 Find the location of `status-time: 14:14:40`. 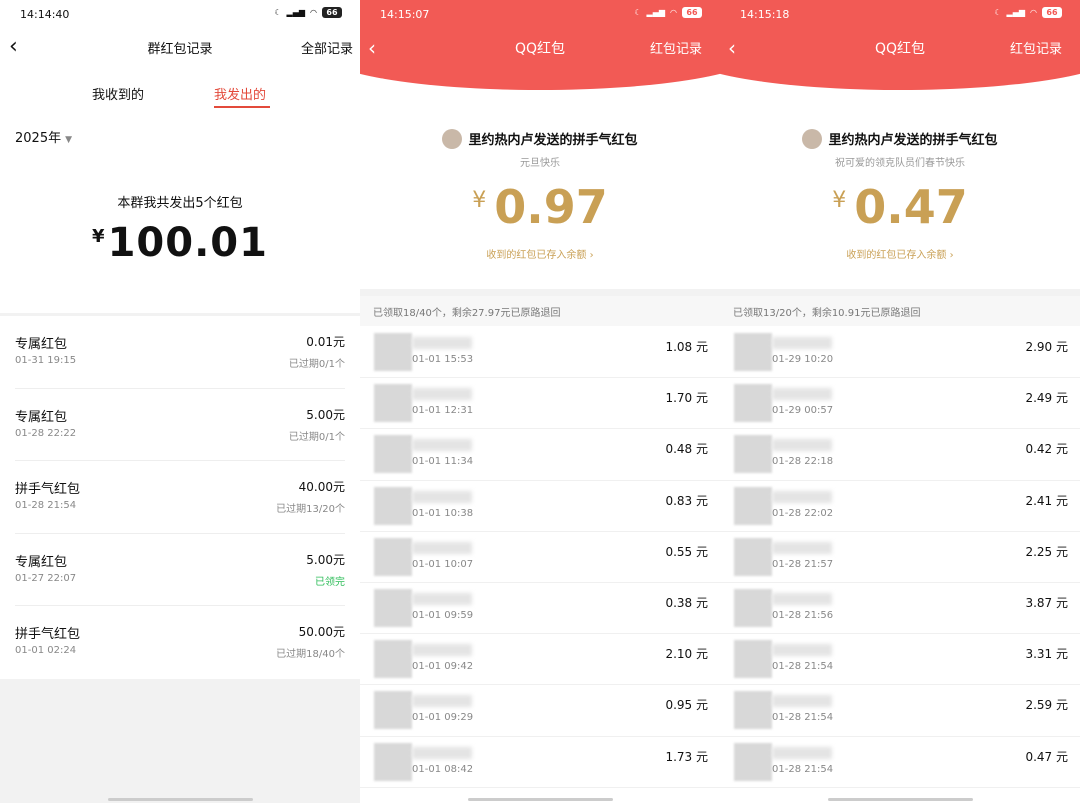

status-time: 14:14:40 is located at coordinates (45, 14).